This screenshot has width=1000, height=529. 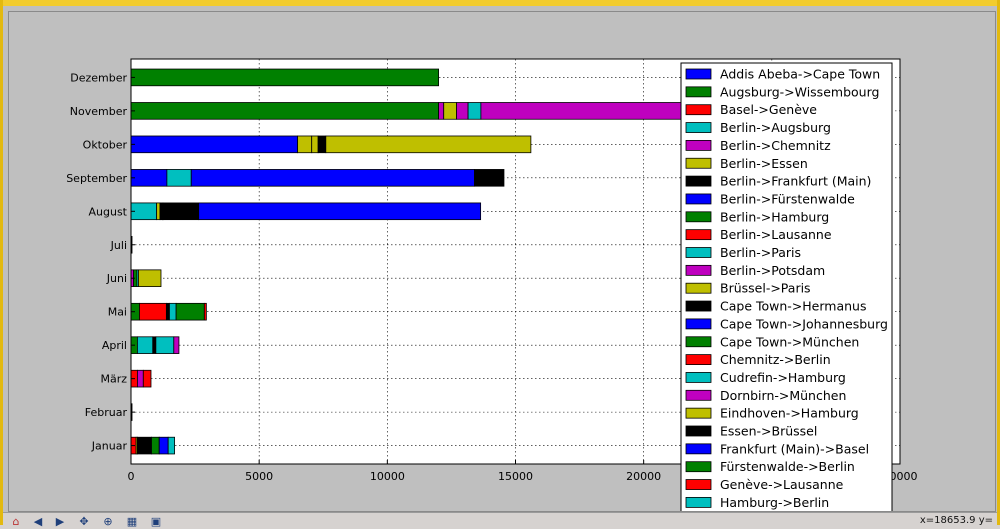 I want to click on y-tick-label: Mai, so click(x=117, y=312).